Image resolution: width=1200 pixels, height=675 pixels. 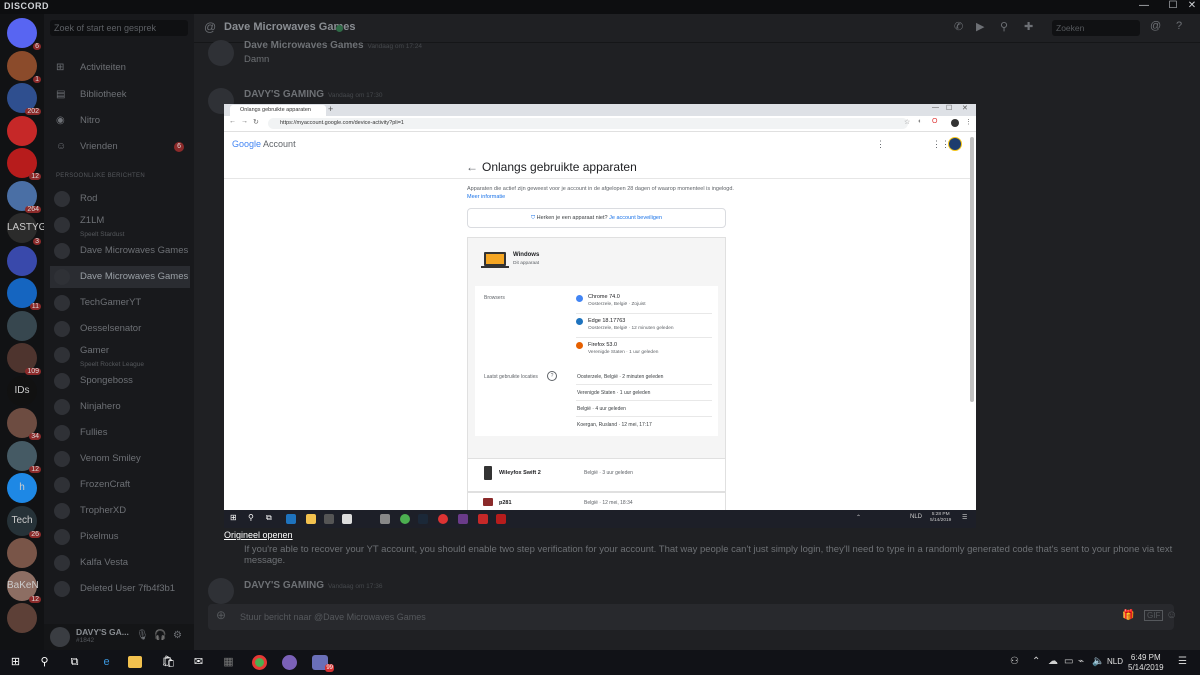 What do you see at coordinates (120, 433) in the screenshot?
I see `dm-item: Fullies` at bounding box center [120, 433].